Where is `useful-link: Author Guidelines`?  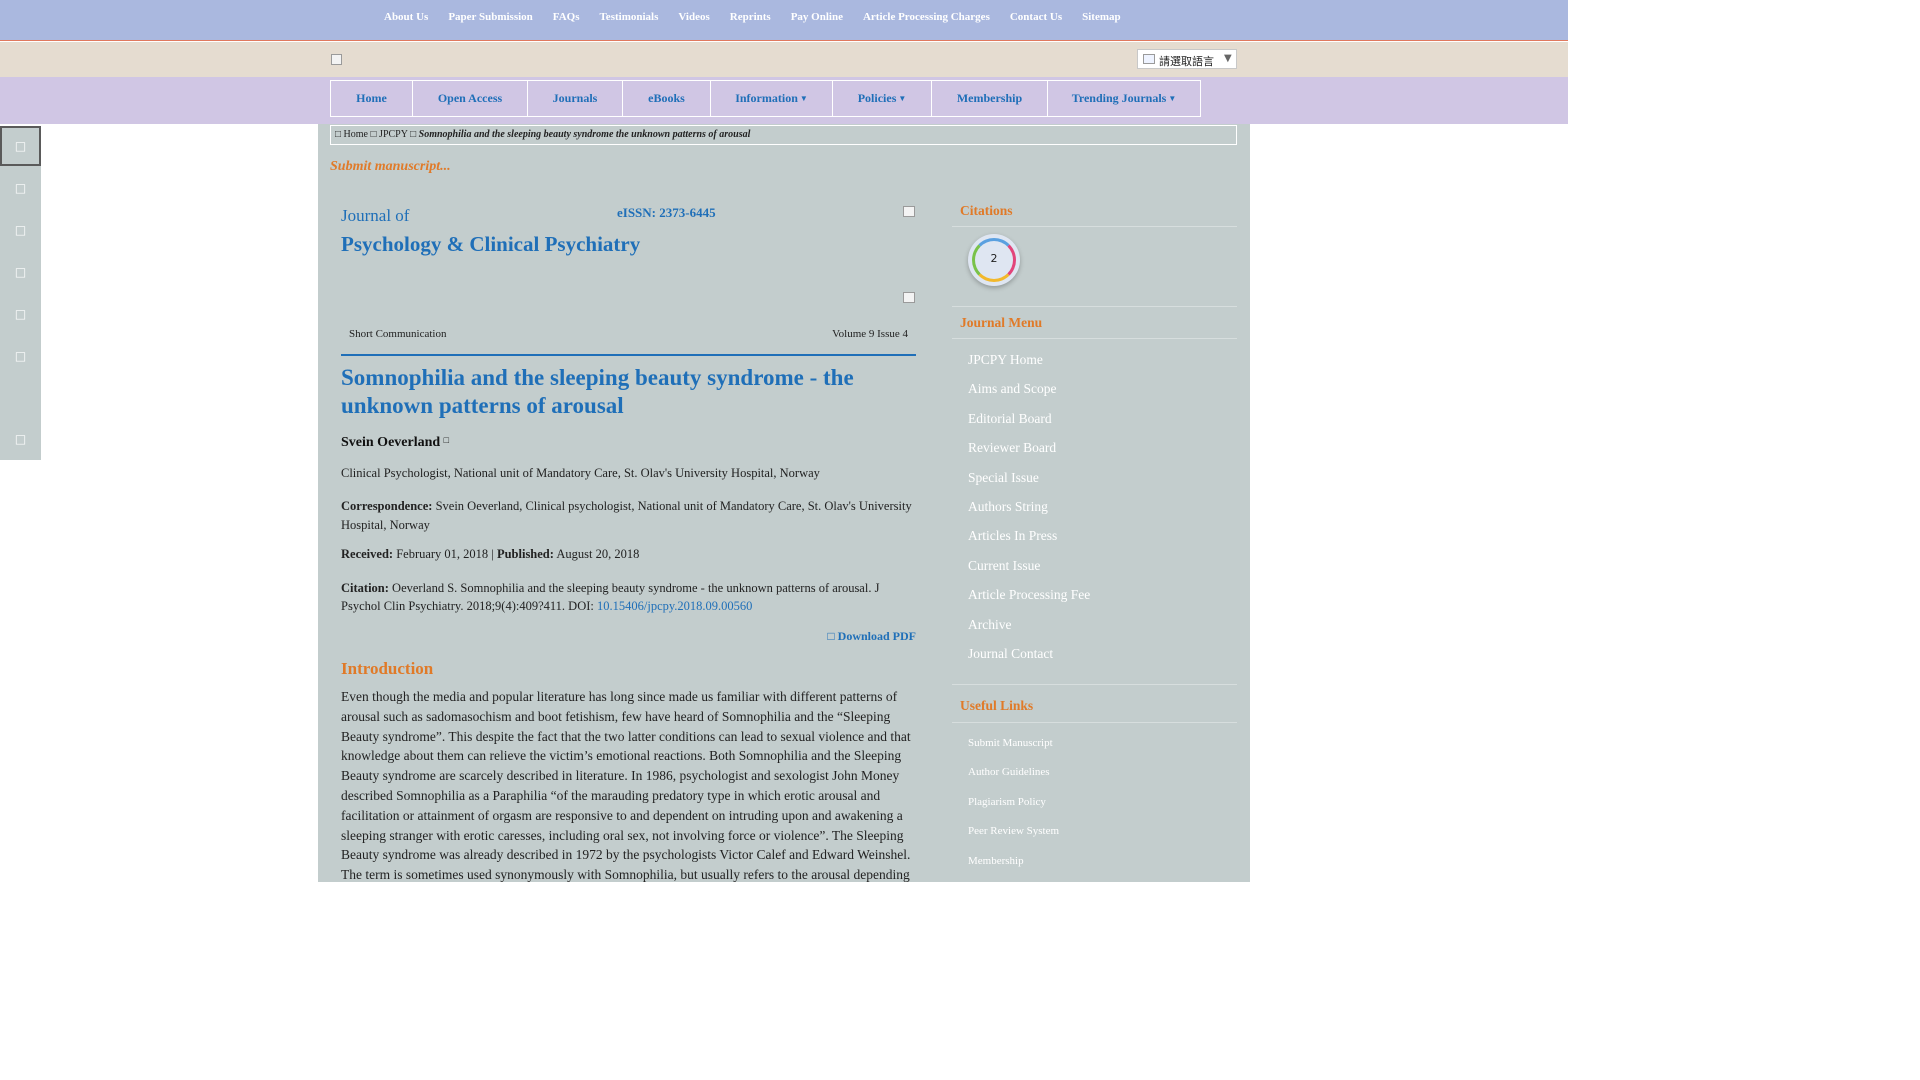
useful-link: Author Guidelines is located at coordinates (1009, 772).